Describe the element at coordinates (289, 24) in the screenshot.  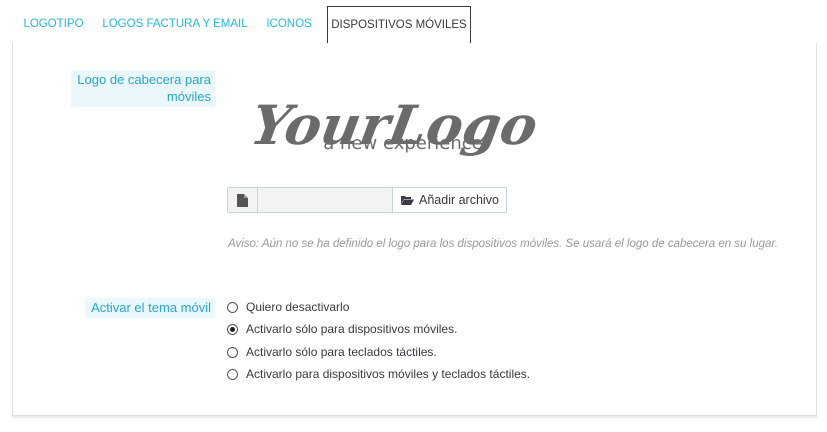
I see `tab-iconos: ICONOS` at that location.